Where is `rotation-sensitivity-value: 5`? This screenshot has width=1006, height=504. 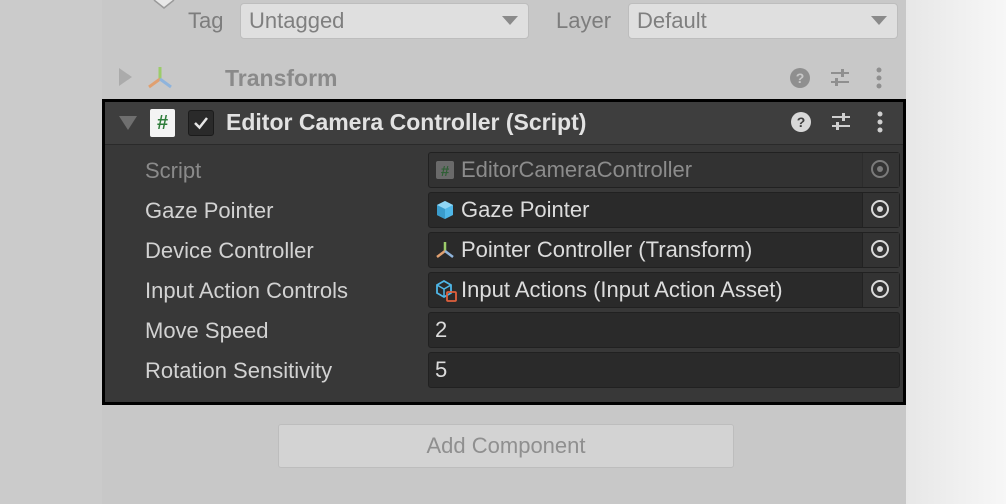
rotation-sensitivity-value: 5 is located at coordinates (441, 369).